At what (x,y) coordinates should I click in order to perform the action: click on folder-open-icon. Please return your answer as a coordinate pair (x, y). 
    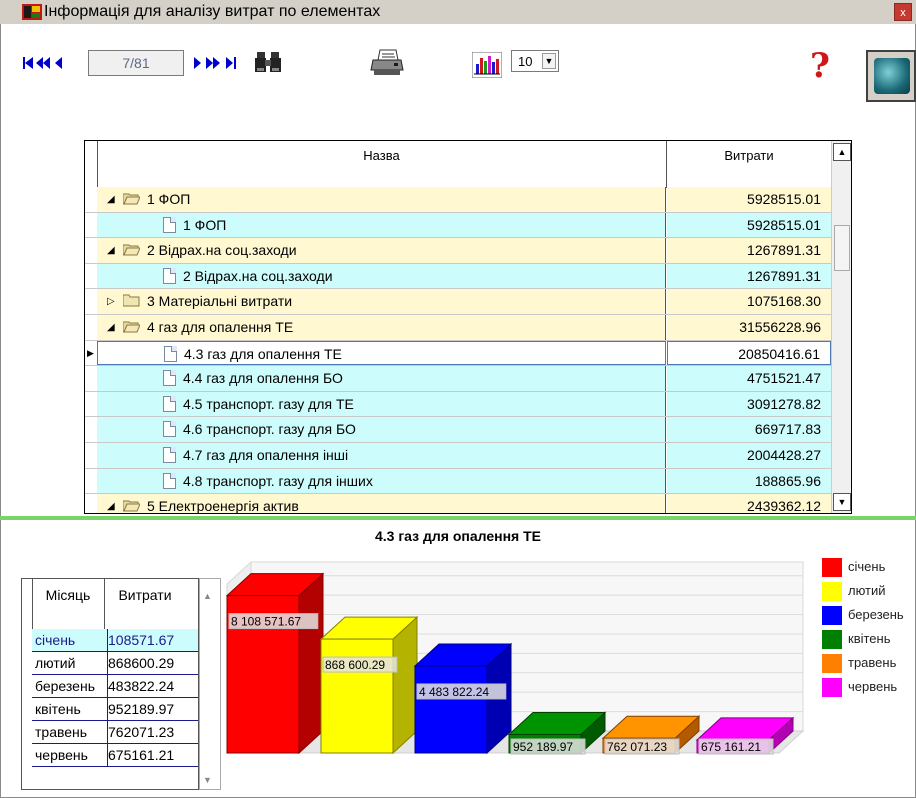
    Looking at the image, I should click on (131, 199).